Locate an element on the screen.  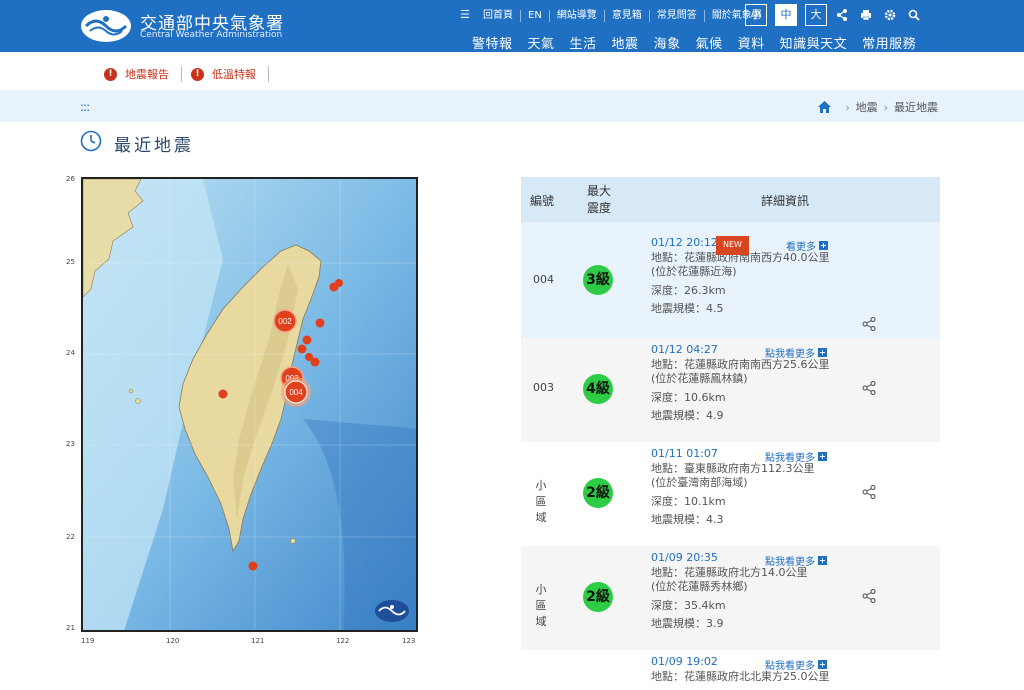
cwa-logo is located at coordinates (106, 26).